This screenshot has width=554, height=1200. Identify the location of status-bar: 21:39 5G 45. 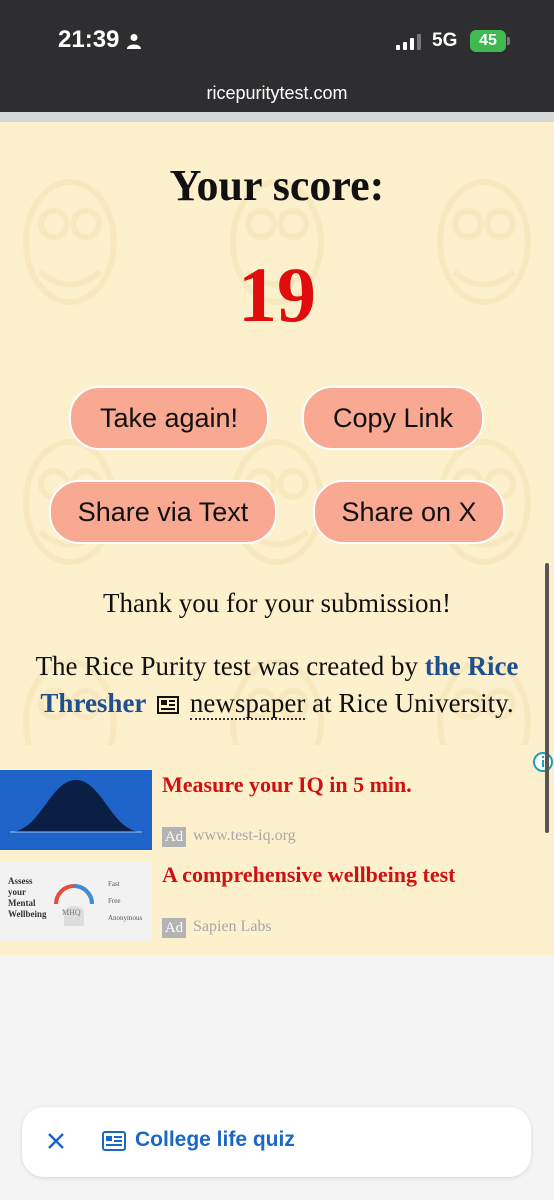
(277, 39).